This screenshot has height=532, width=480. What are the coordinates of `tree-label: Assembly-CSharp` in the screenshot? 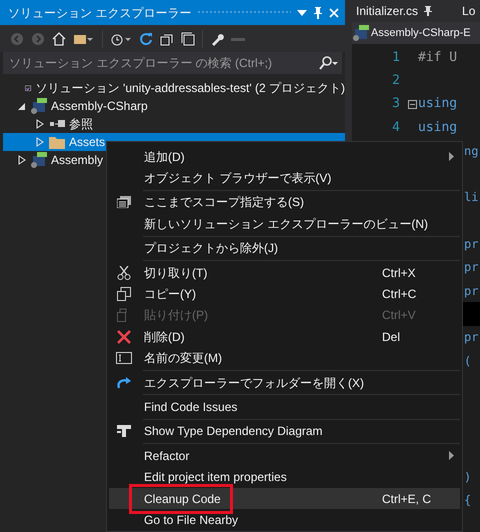 It's located at (99, 106).